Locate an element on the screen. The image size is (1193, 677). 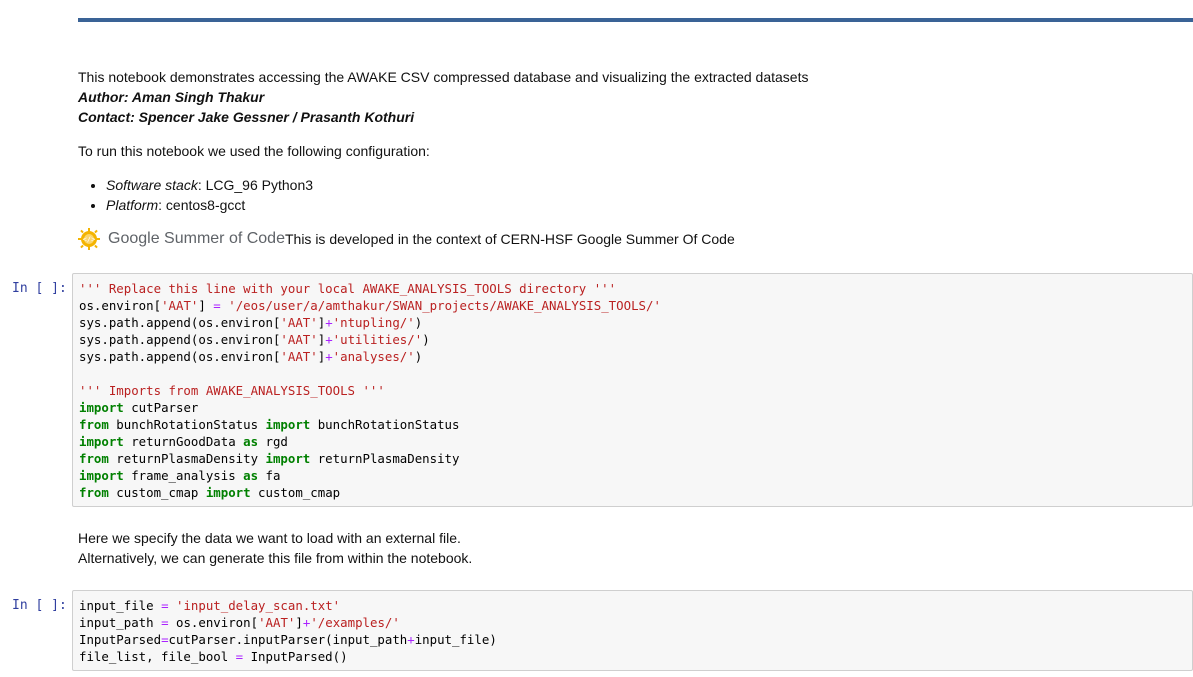
code-text: InputParsed() is located at coordinates (295, 656).